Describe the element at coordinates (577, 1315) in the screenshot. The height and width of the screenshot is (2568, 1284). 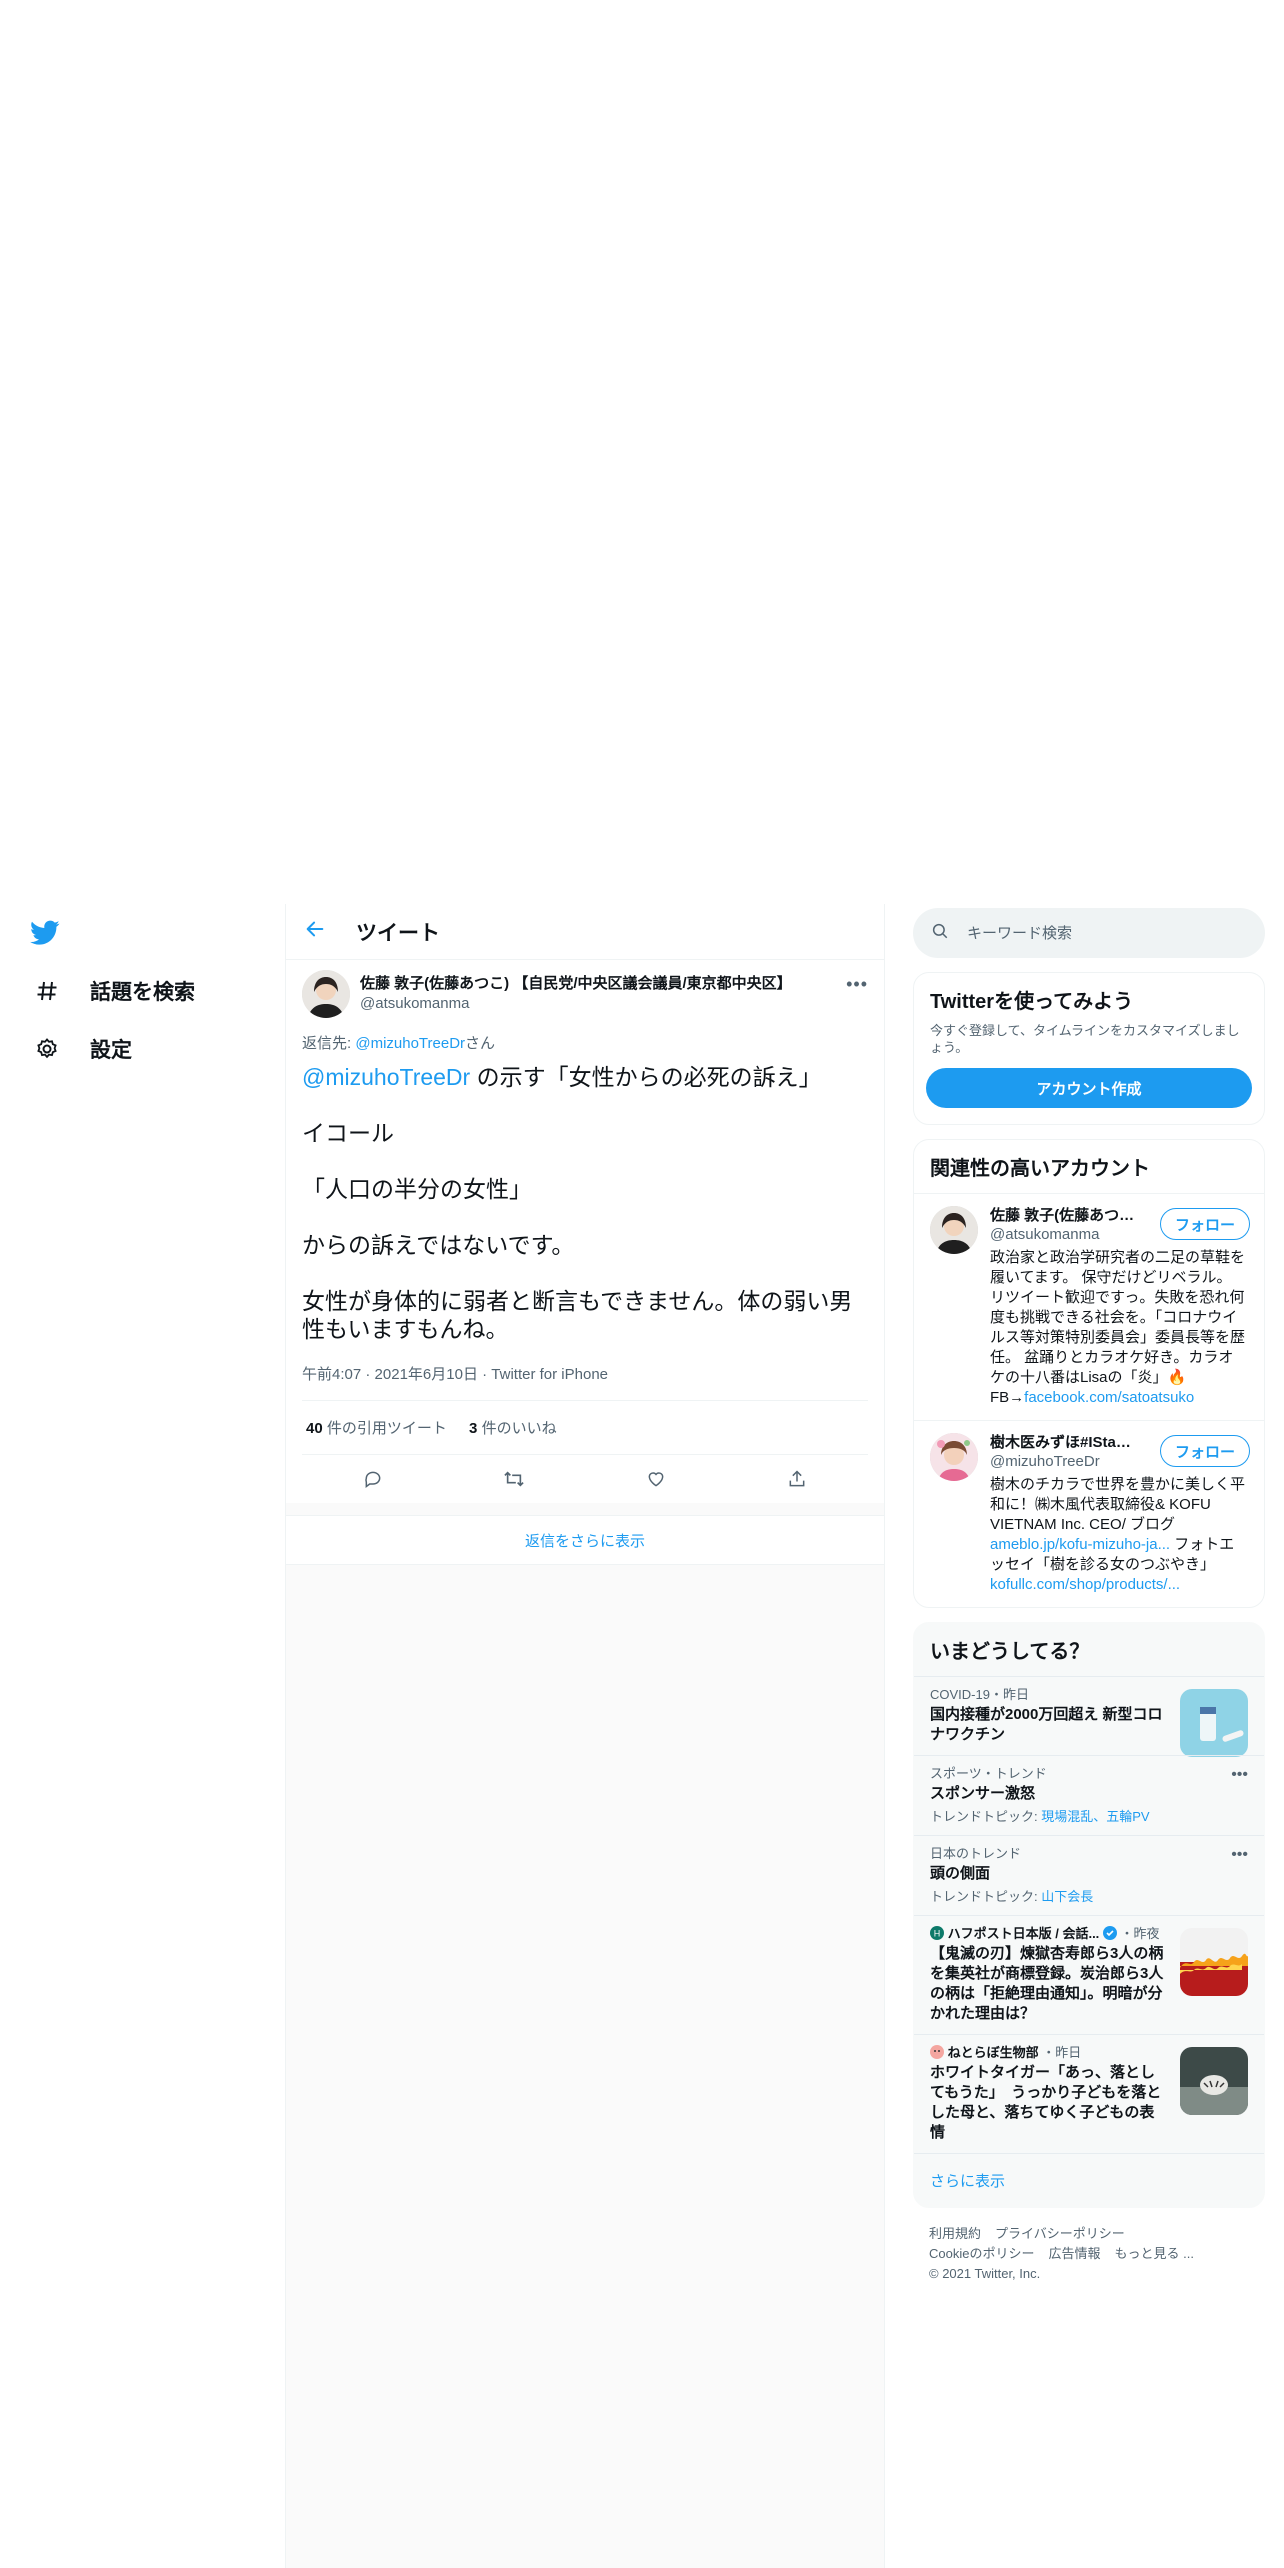
I see `tweet-line-5: 女性が身体的に弱者と断言もできません。体の弱い男性もいますもんね。` at that location.